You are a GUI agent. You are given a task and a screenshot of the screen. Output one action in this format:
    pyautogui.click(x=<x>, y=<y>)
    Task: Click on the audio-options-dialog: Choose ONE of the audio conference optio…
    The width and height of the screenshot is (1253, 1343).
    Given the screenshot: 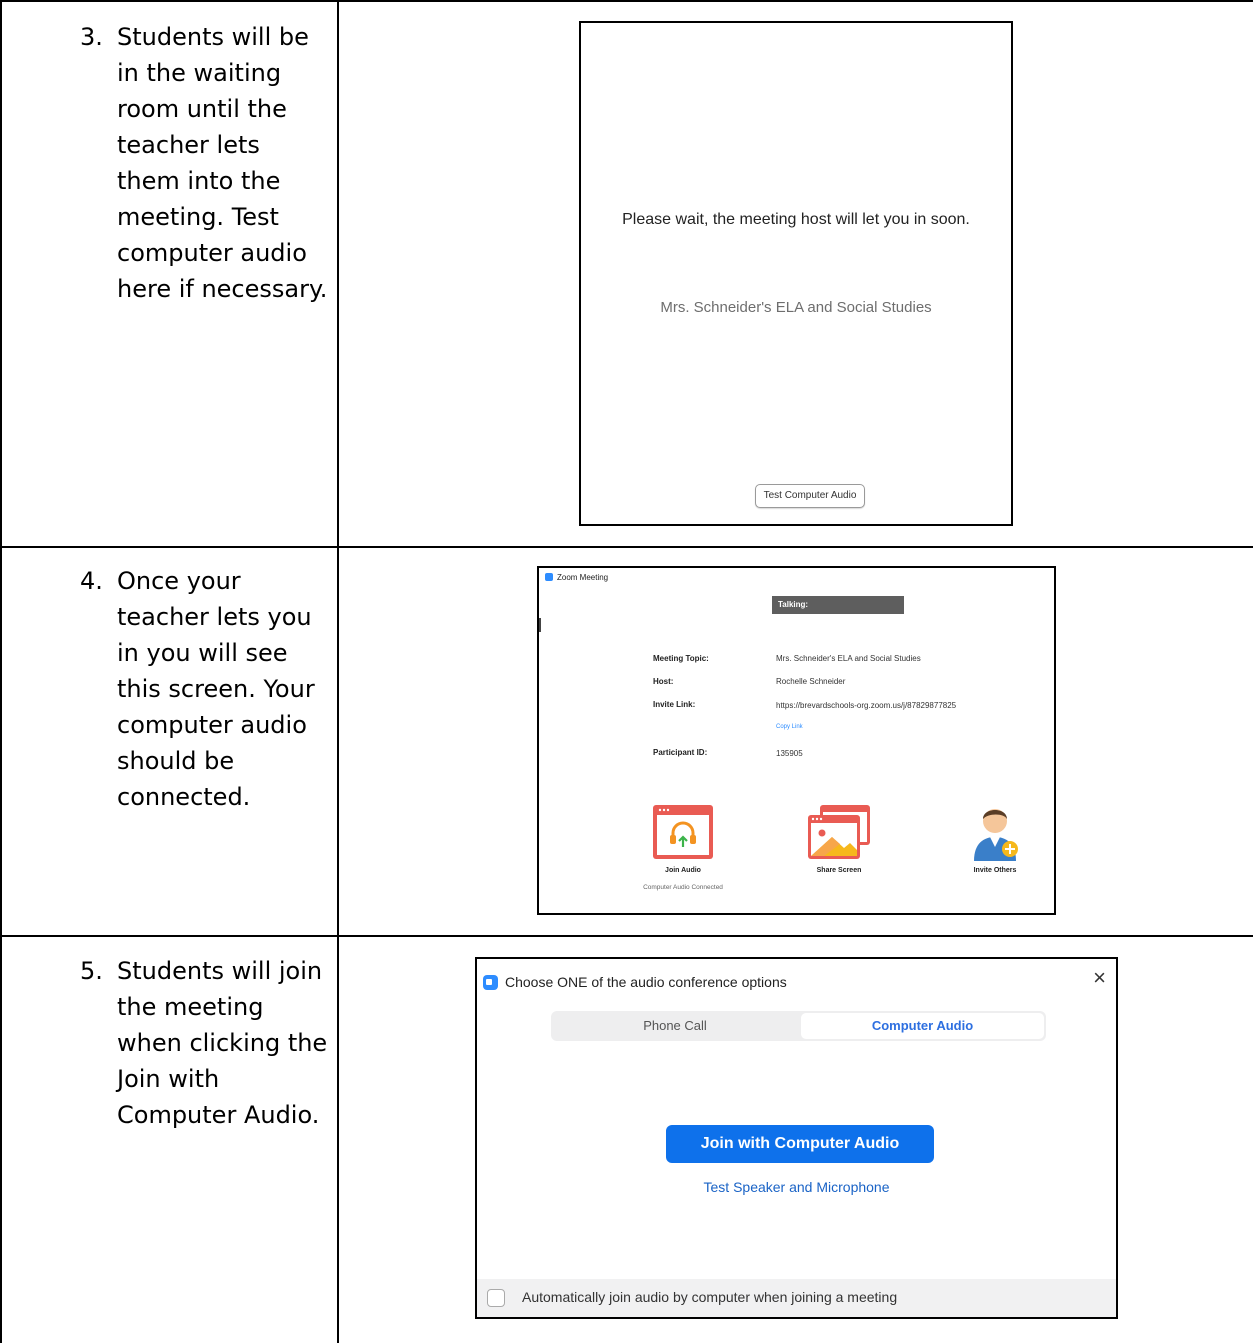 What is the action you would take?
    pyautogui.click(x=796, y=1138)
    